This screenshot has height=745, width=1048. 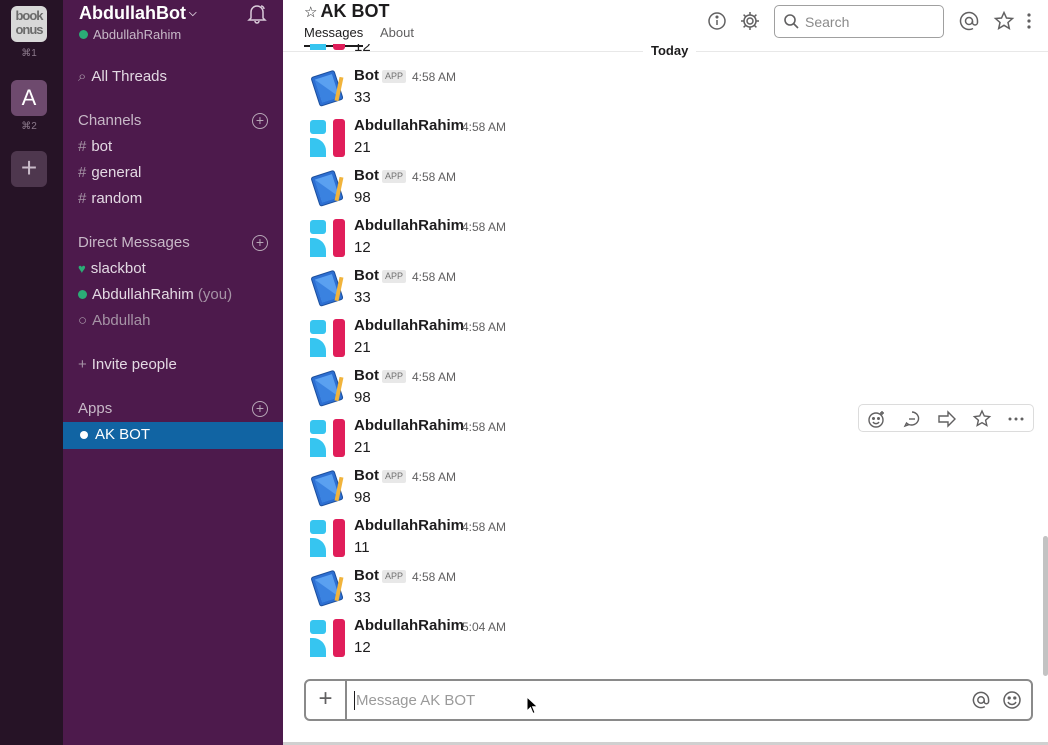 What do you see at coordinates (415, 700) in the screenshot?
I see `message-input: Message AK BOT` at bounding box center [415, 700].